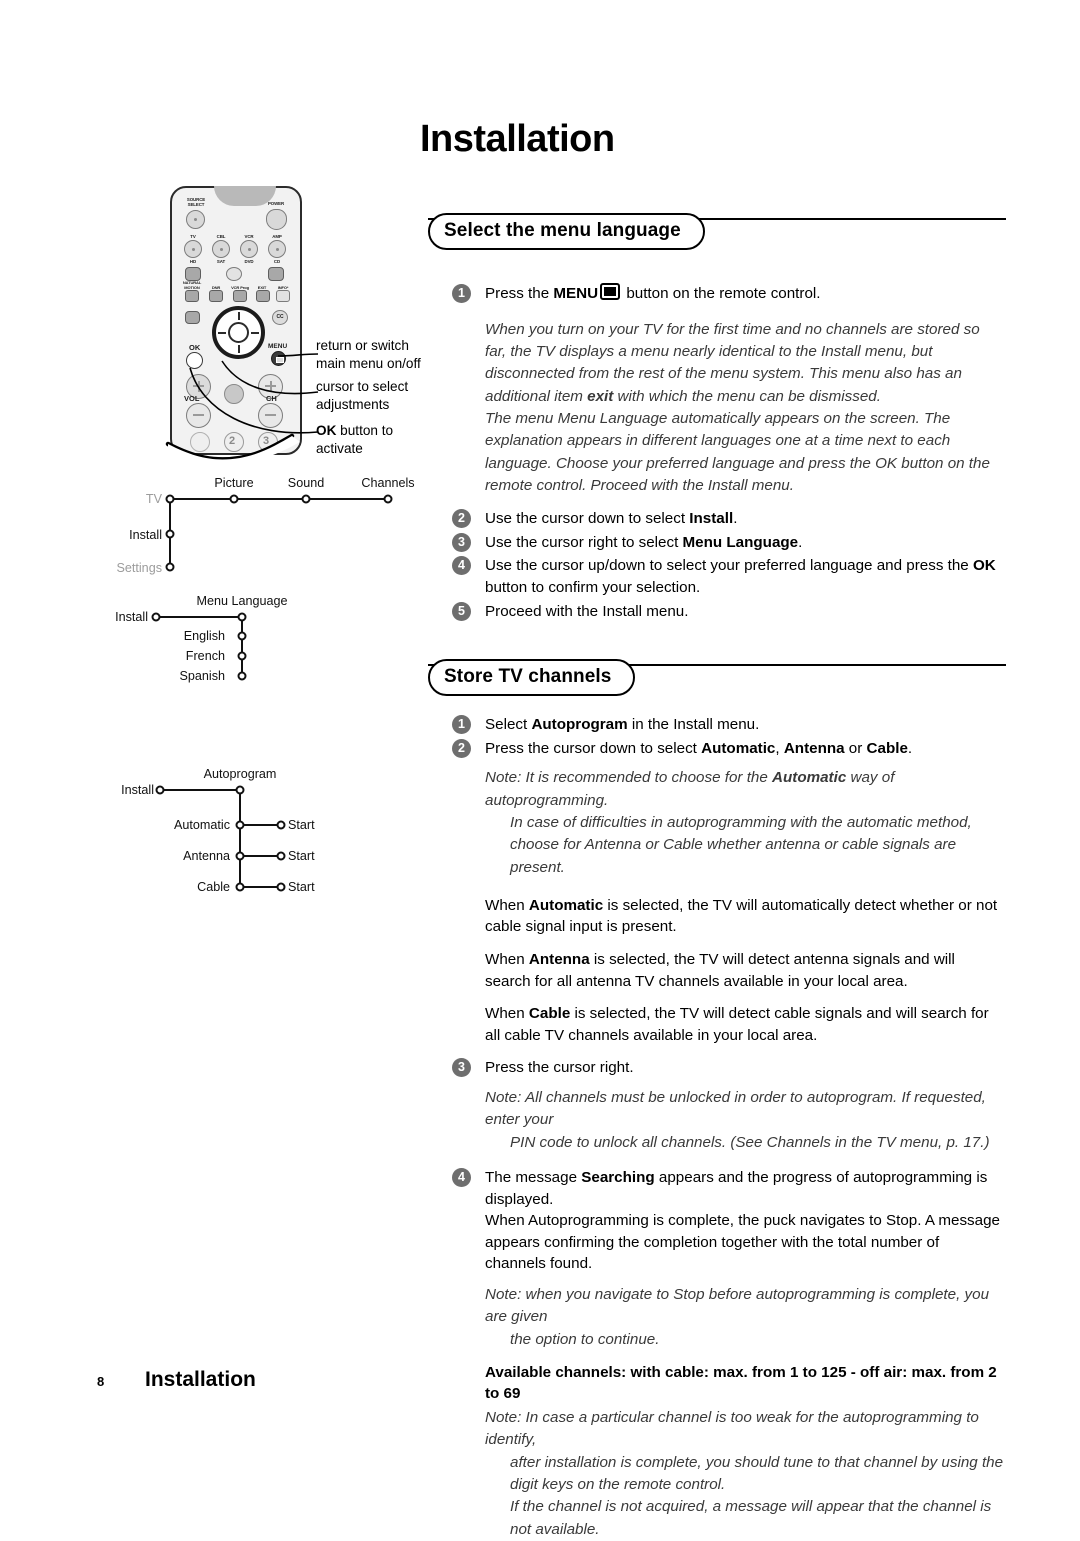 The width and height of the screenshot is (1080, 1541). What do you see at coordinates (721, 293) in the screenshot?
I see `step-1-suffix: button on the remote control.` at bounding box center [721, 293].